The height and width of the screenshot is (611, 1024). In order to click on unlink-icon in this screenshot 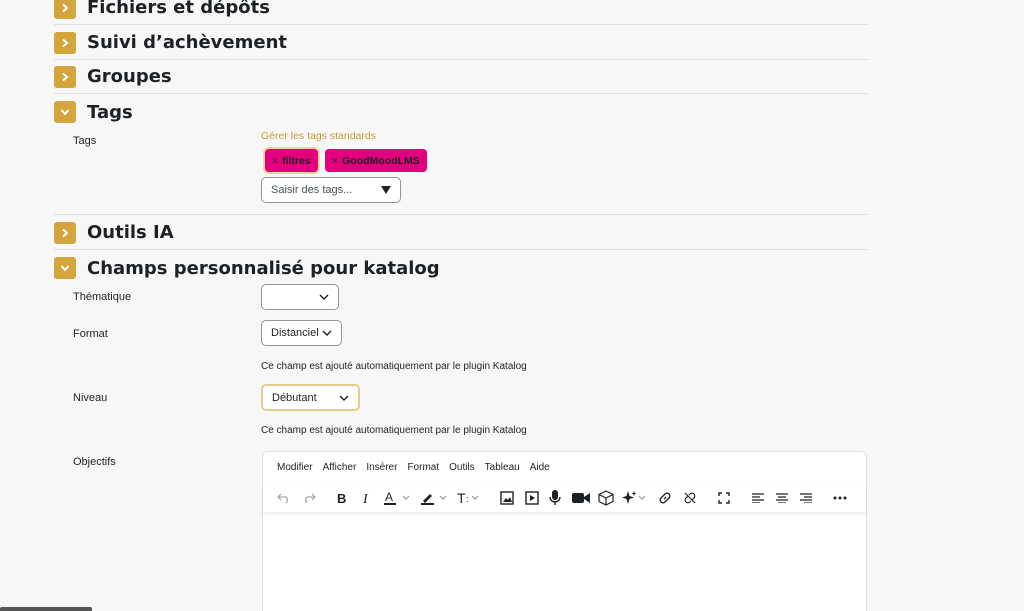, I will do `click(690, 498)`.